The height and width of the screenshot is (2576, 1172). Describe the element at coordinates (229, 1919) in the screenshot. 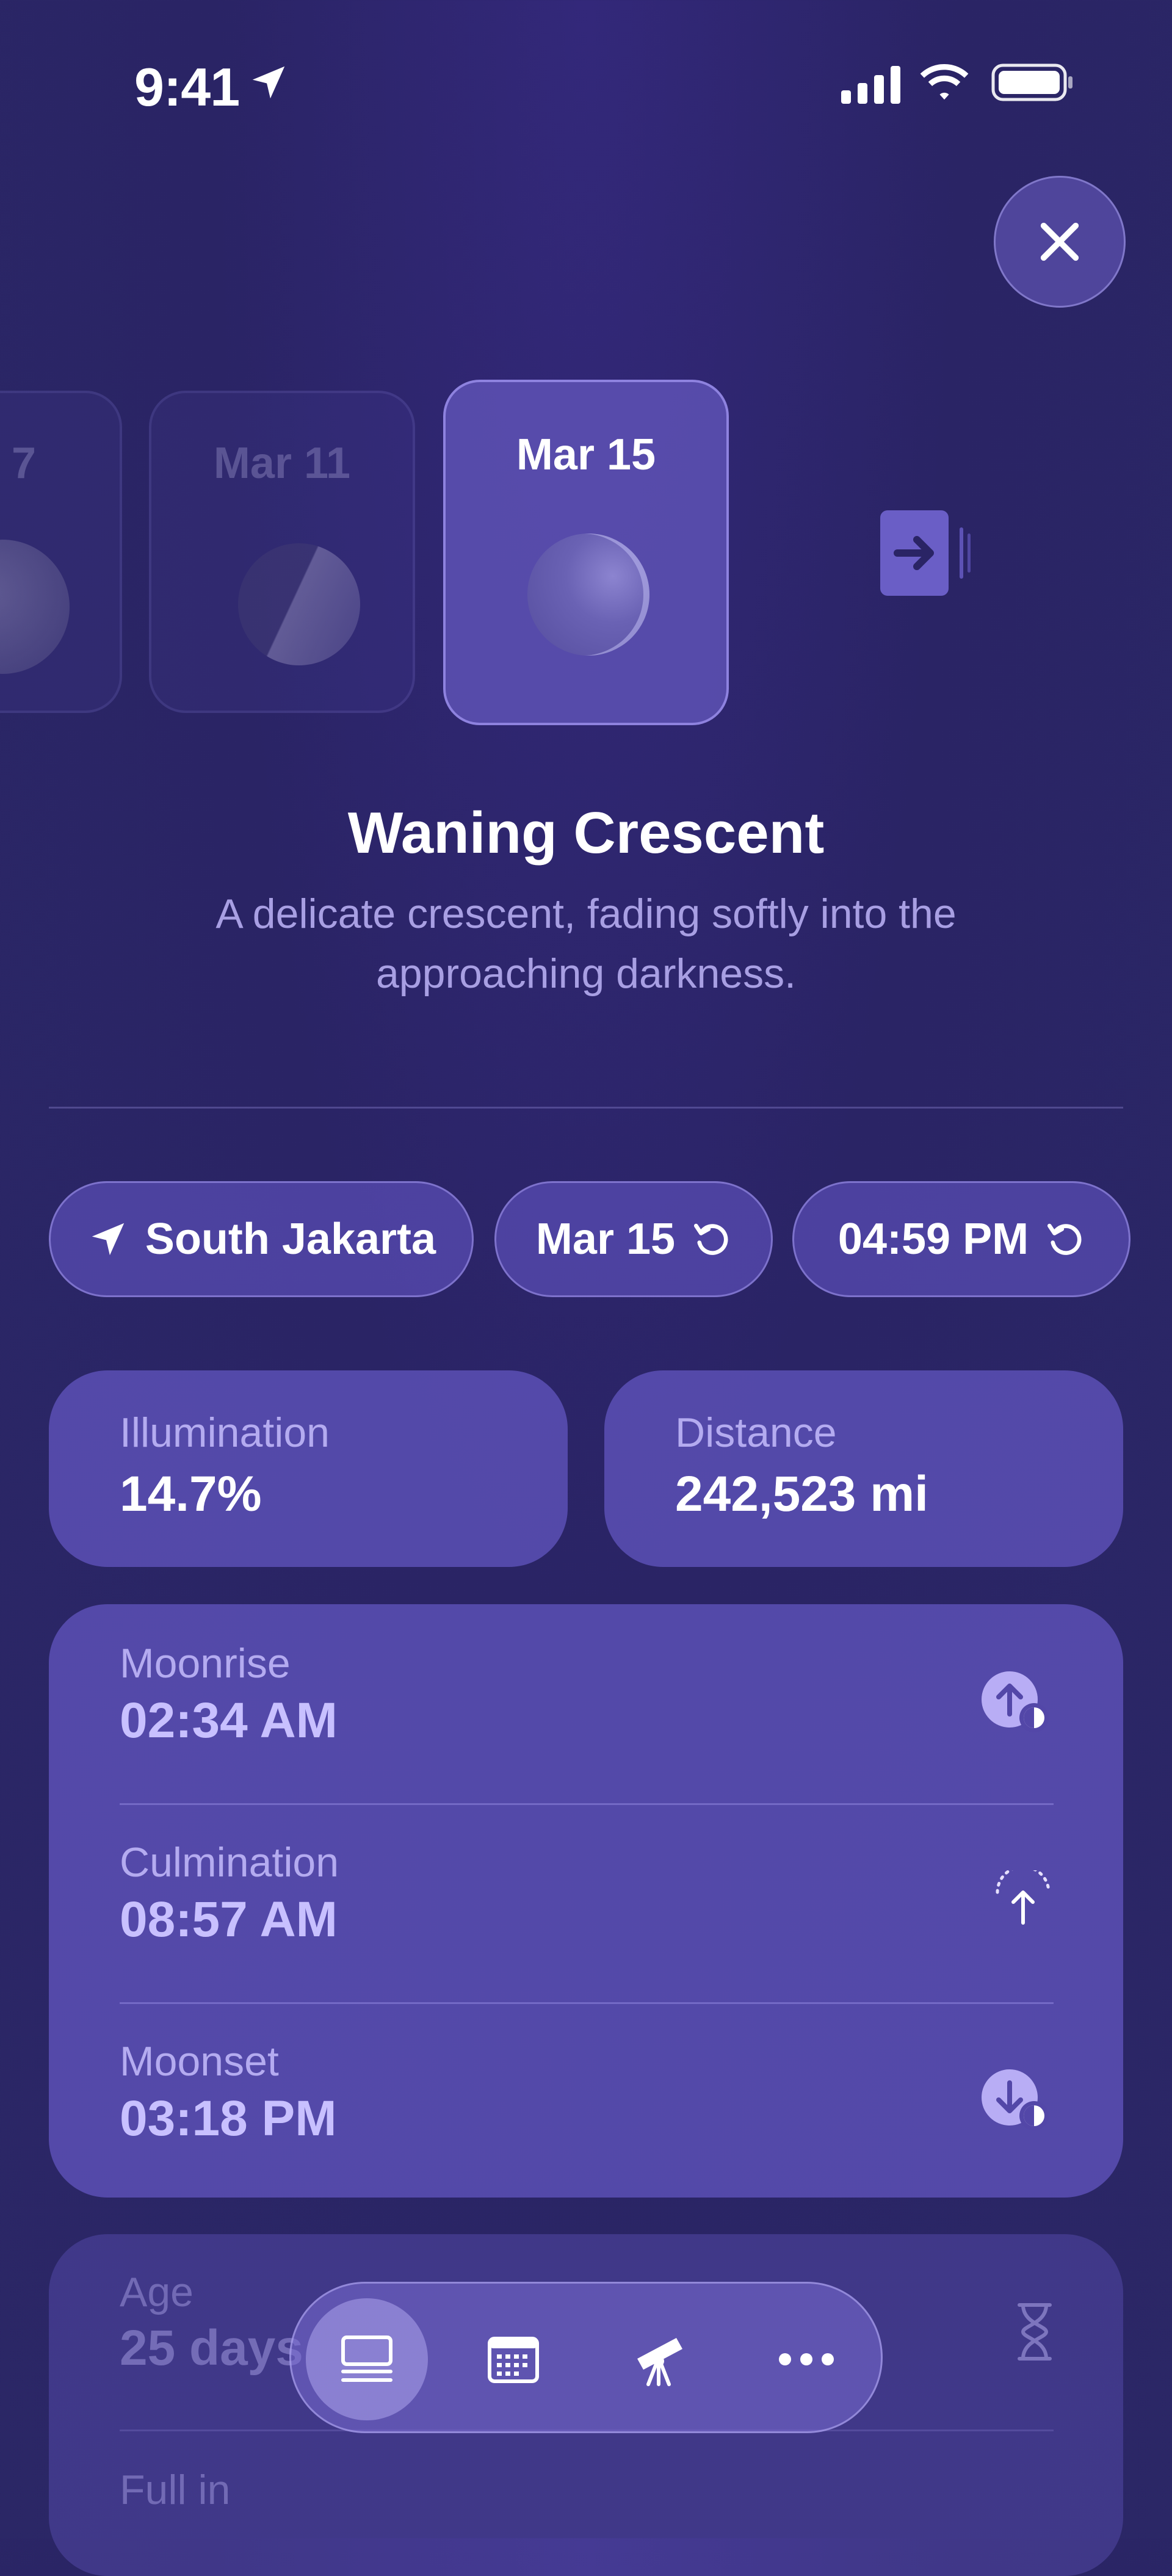

I see `culmination-value: 08:57 AM` at that location.